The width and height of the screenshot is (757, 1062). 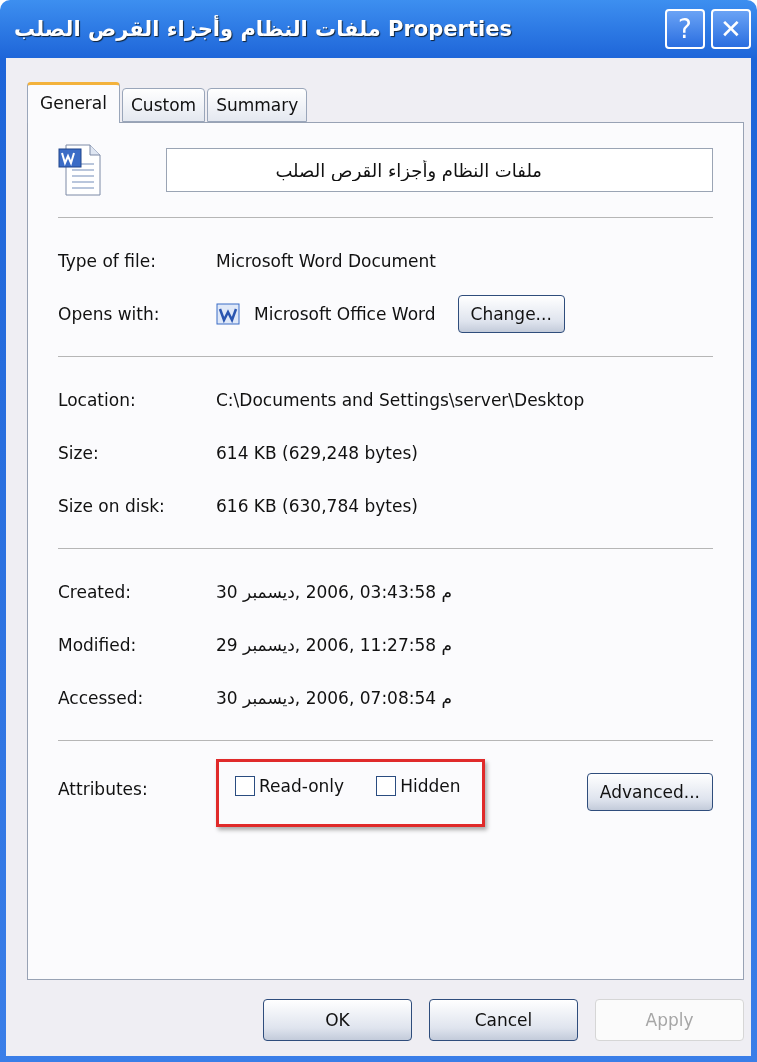 I want to click on tab: Summary, so click(x=257, y=105).